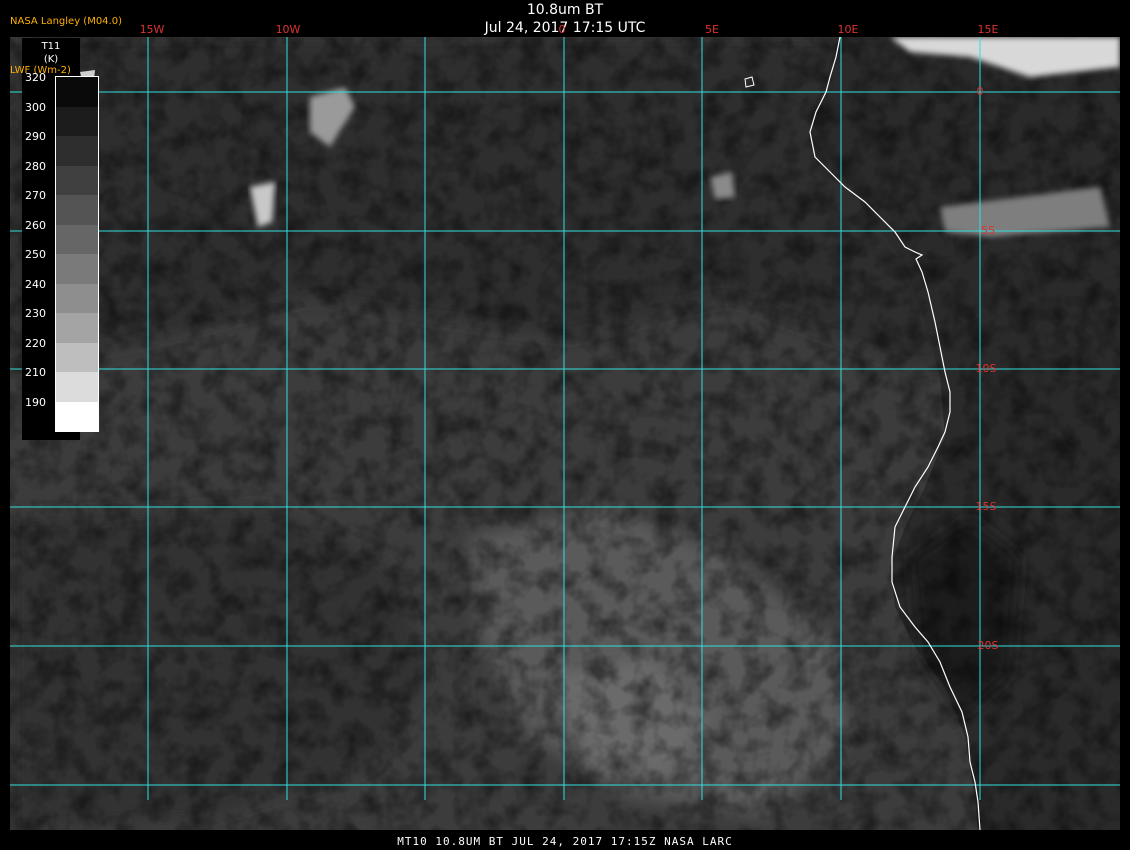  What do you see at coordinates (35, 77) in the screenshot?
I see `legend-tick-label: 320` at bounding box center [35, 77].